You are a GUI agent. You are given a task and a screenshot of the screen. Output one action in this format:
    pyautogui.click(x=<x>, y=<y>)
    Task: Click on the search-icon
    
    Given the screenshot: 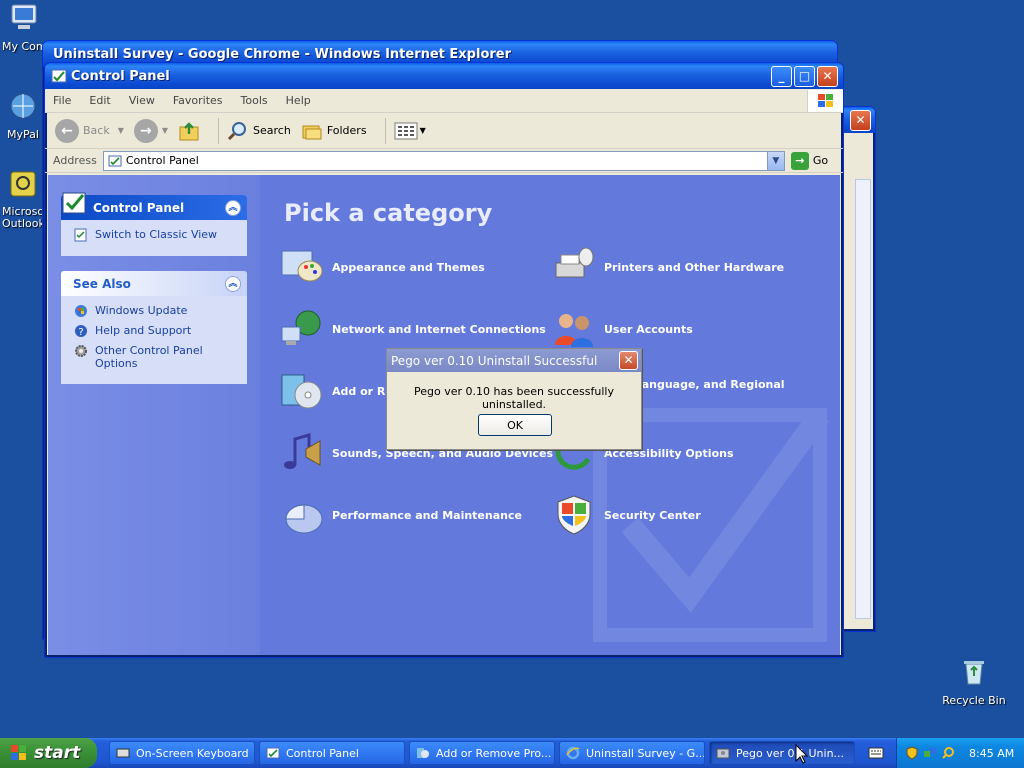 What is the action you would take?
    pyautogui.click(x=237, y=130)
    